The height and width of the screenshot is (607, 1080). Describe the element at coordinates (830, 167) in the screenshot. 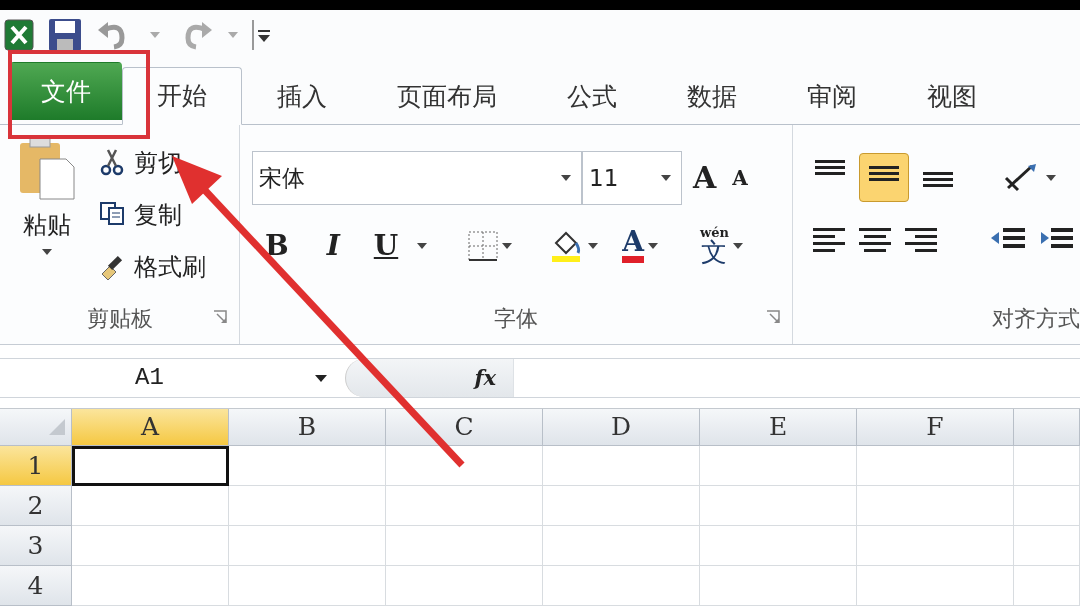

I see `top-align-icon` at that location.